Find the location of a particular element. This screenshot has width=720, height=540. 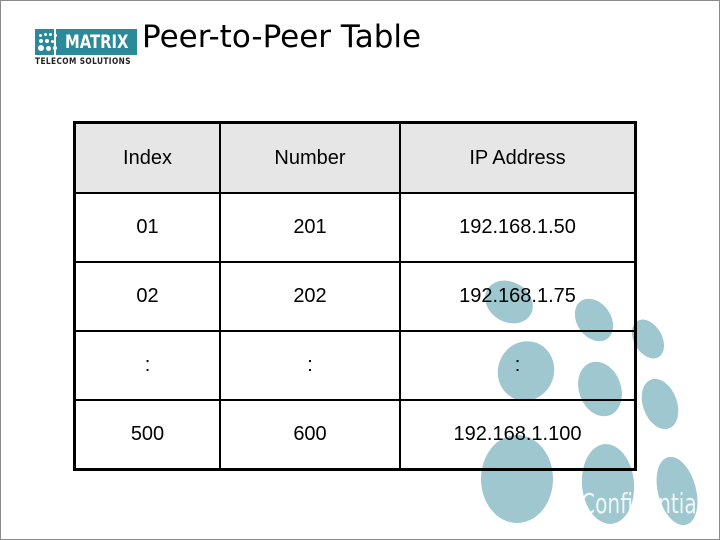

table-row: 02 202 192.168.1.75 is located at coordinates (355, 296).